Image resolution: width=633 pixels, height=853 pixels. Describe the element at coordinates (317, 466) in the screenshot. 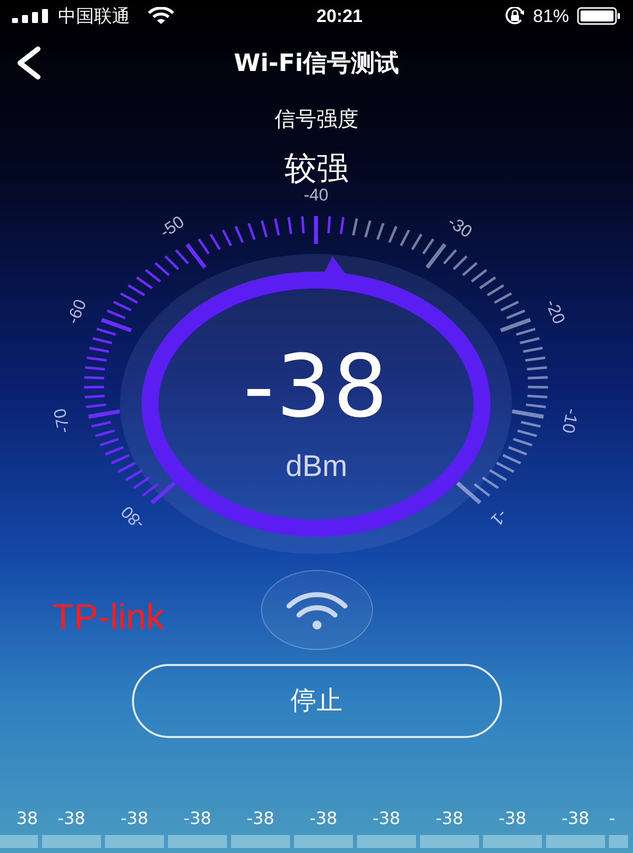

I see `signal-unit: dBm` at that location.